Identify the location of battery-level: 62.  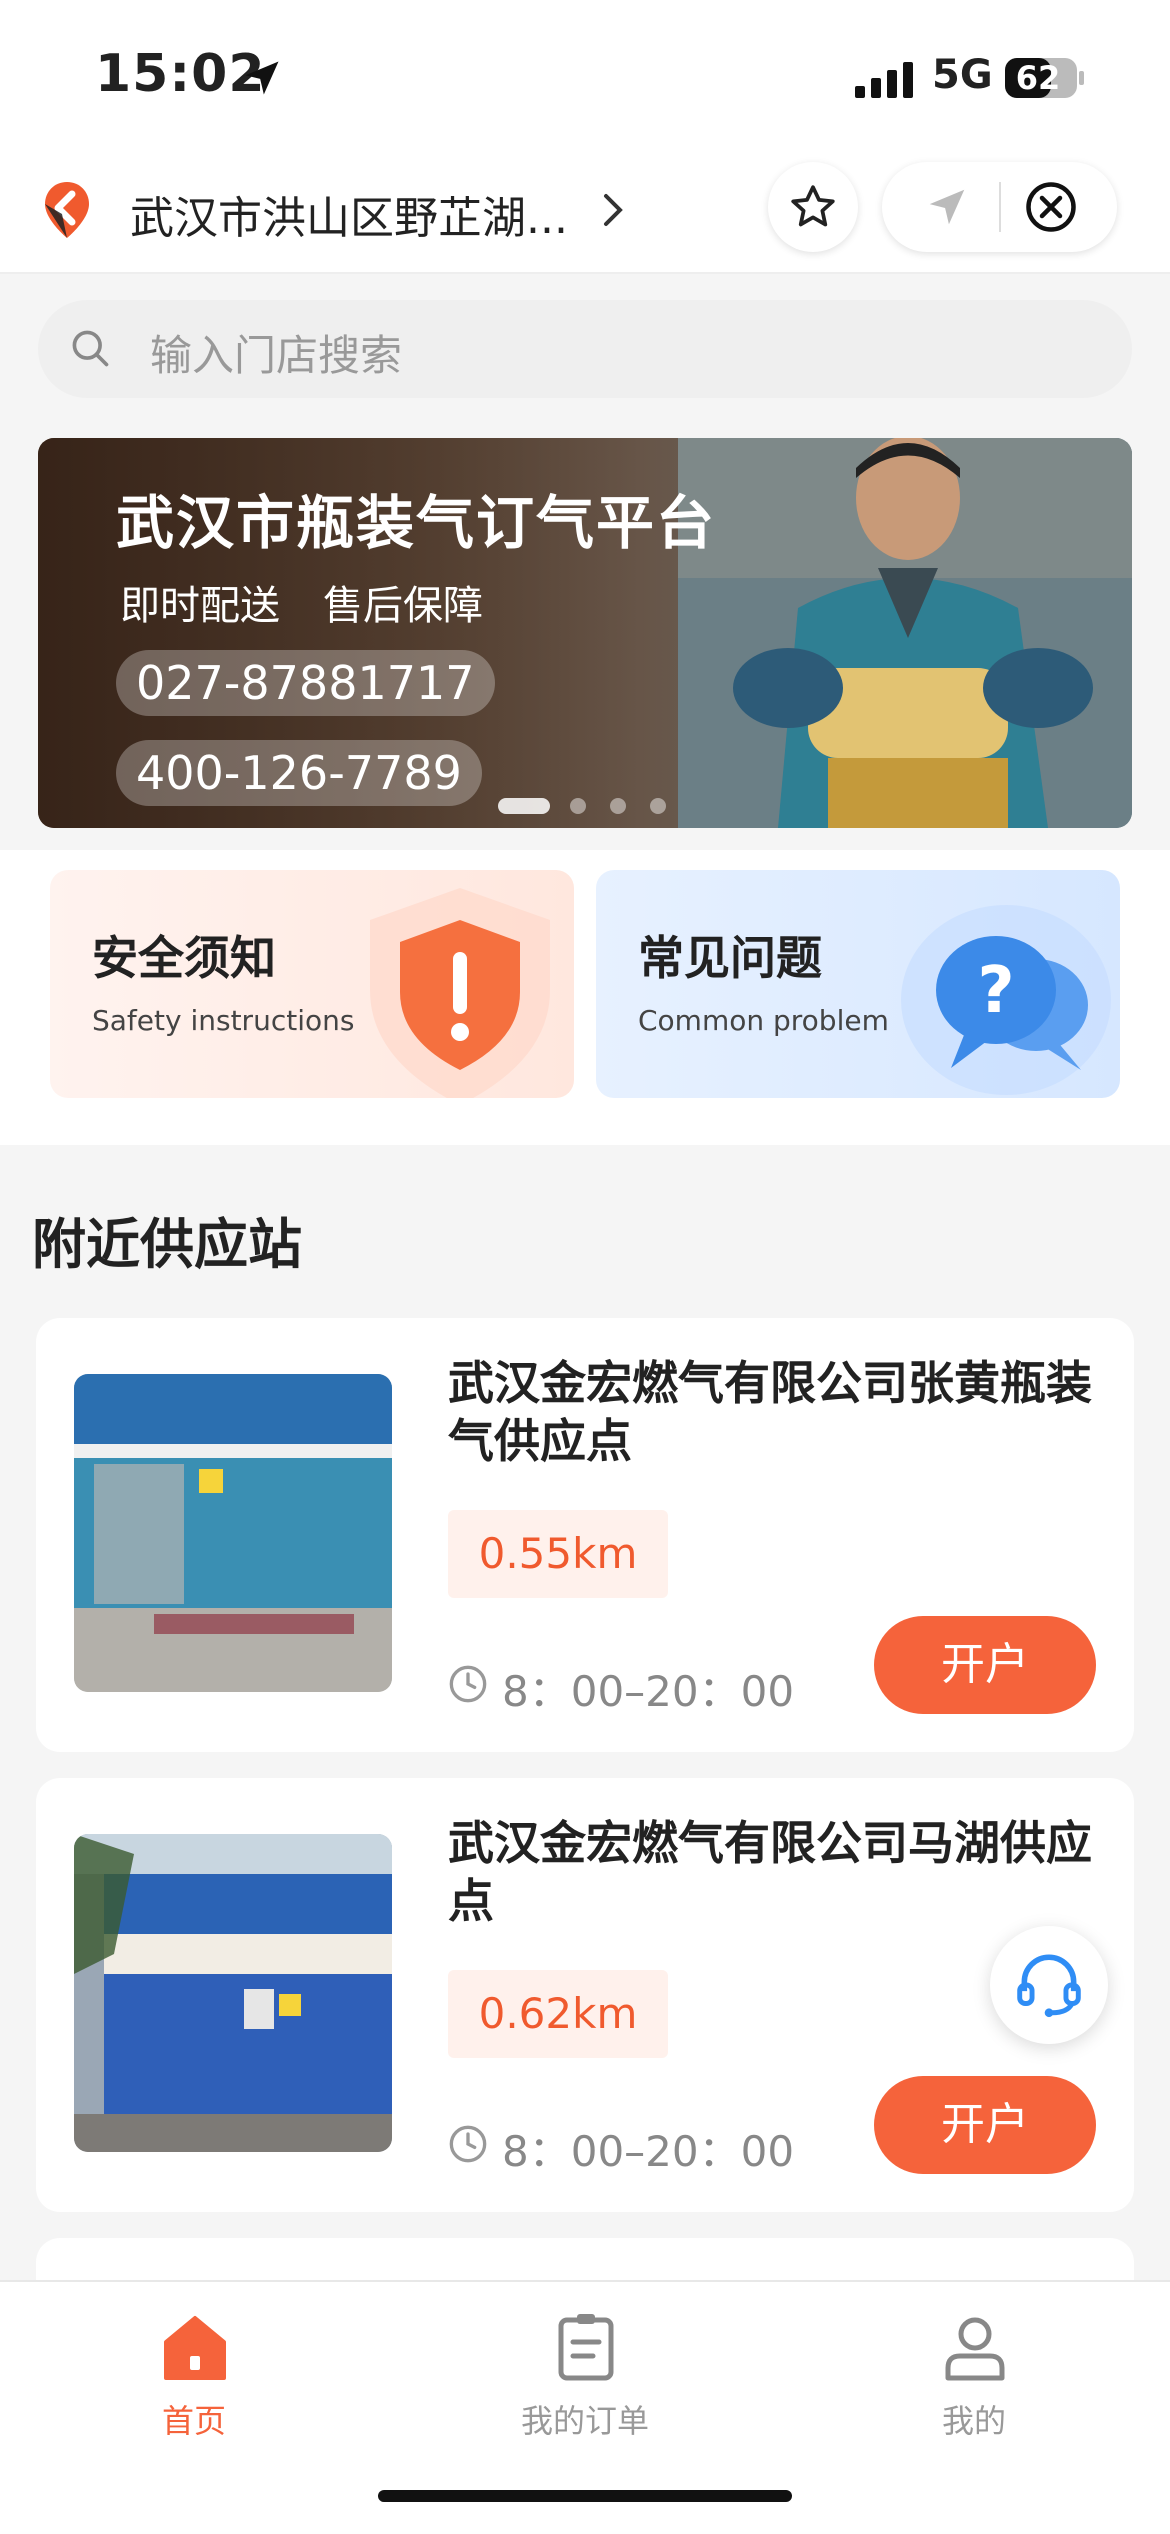
(1038, 78).